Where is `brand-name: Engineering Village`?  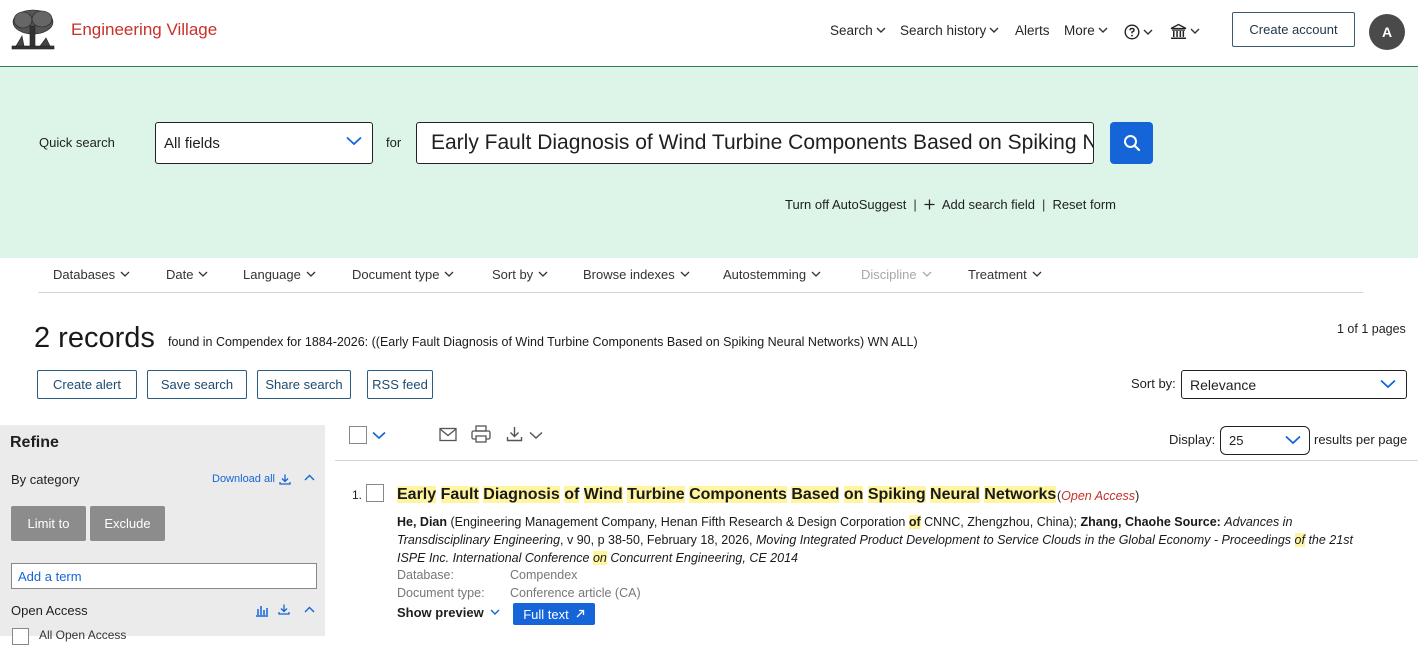
brand-name: Engineering Village is located at coordinates (144, 30).